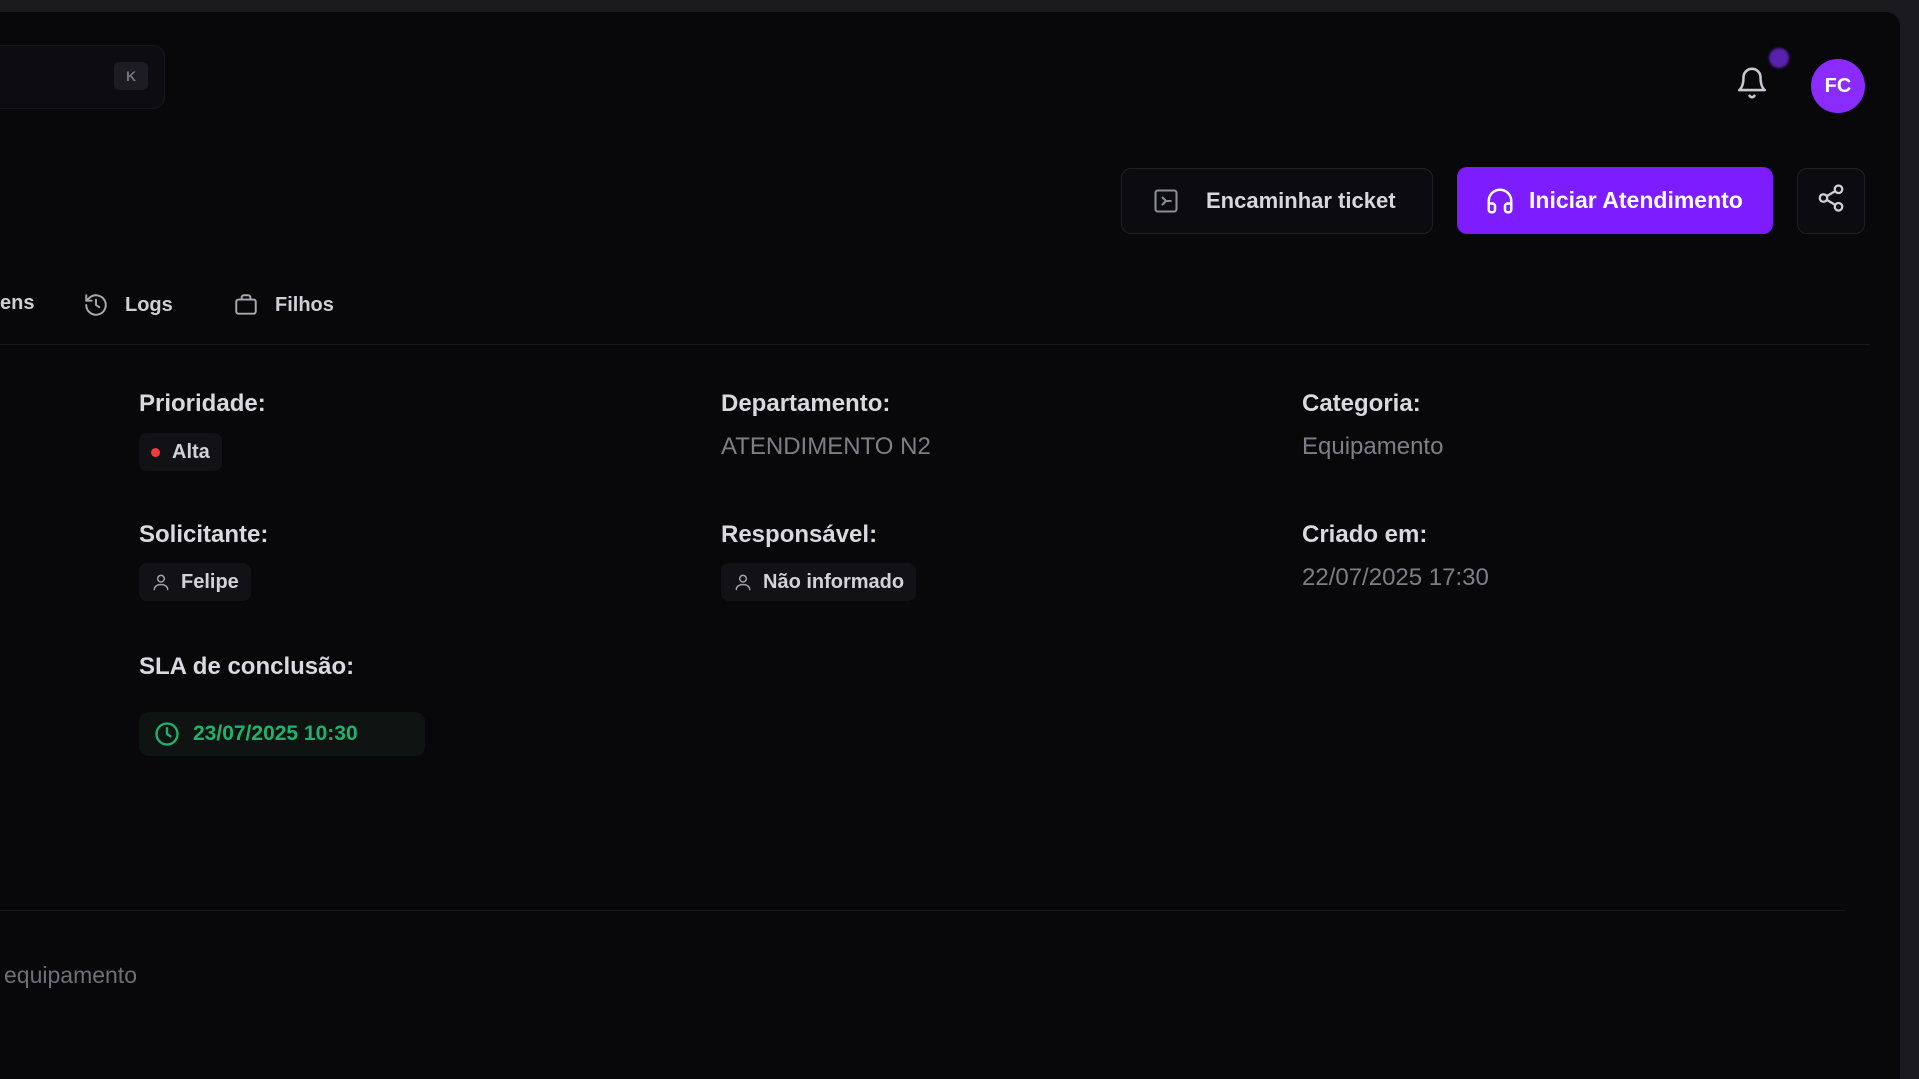 This screenshot has height=1079, width=1919. What do you see at coordinates (1909, 539) in the screenshot?
I see `window-edge` at bounding box center [1909, 539].